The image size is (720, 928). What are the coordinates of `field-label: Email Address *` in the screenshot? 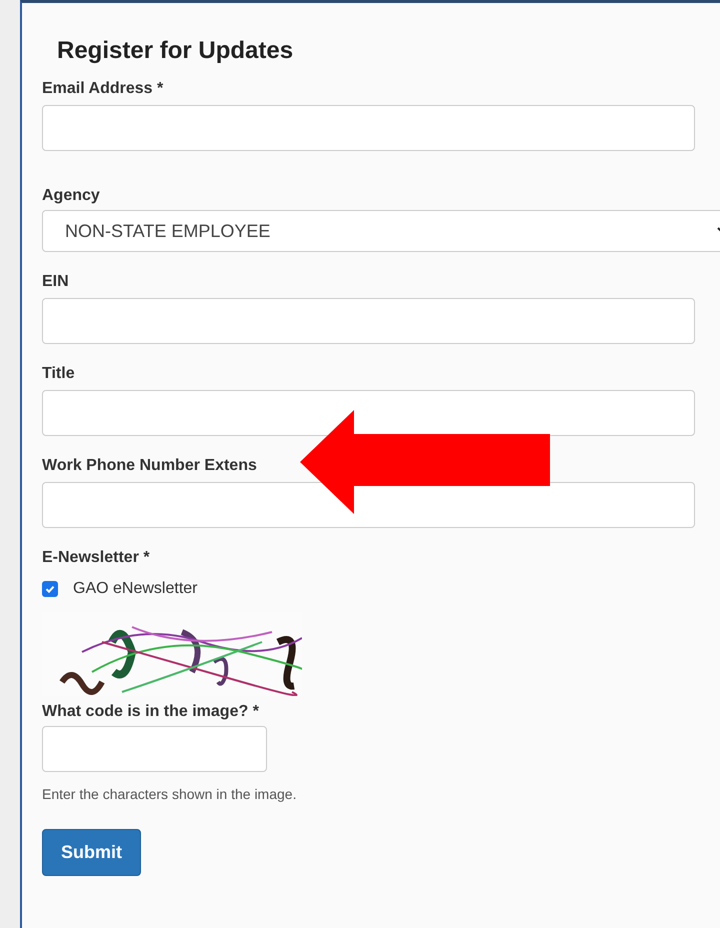 It's located at (103, 89).